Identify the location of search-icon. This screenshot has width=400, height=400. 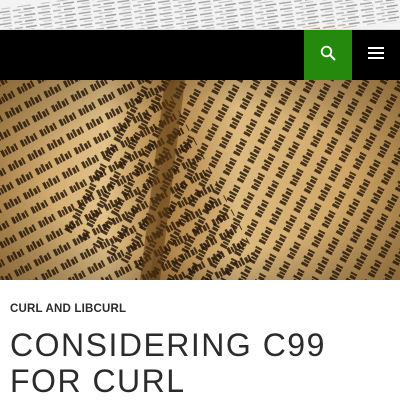
(328, 55).